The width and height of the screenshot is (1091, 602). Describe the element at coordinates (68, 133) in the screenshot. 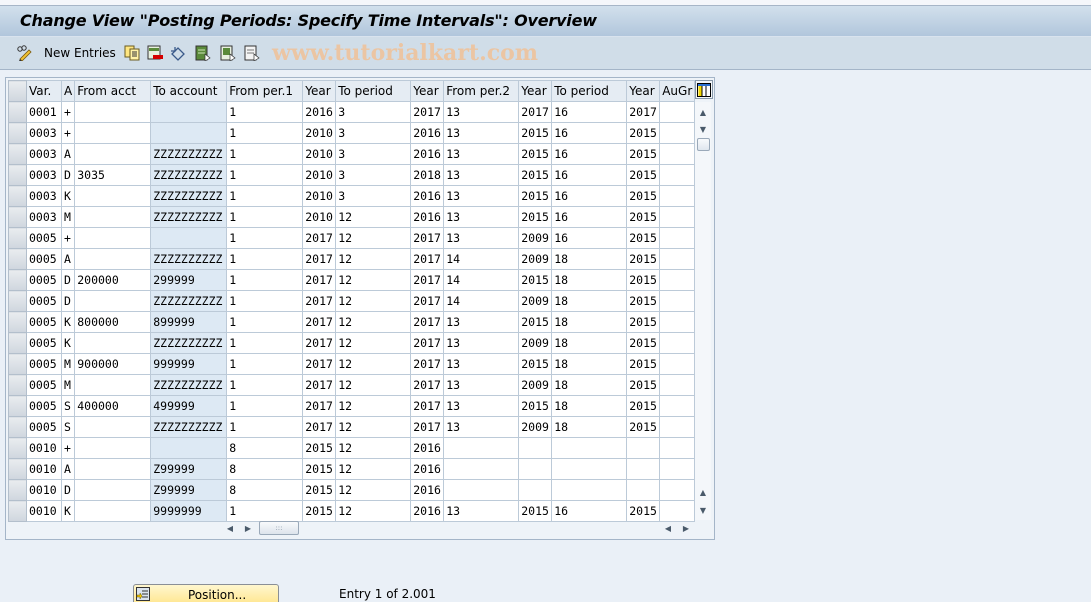

I see `cell-account-type: +` at that location.